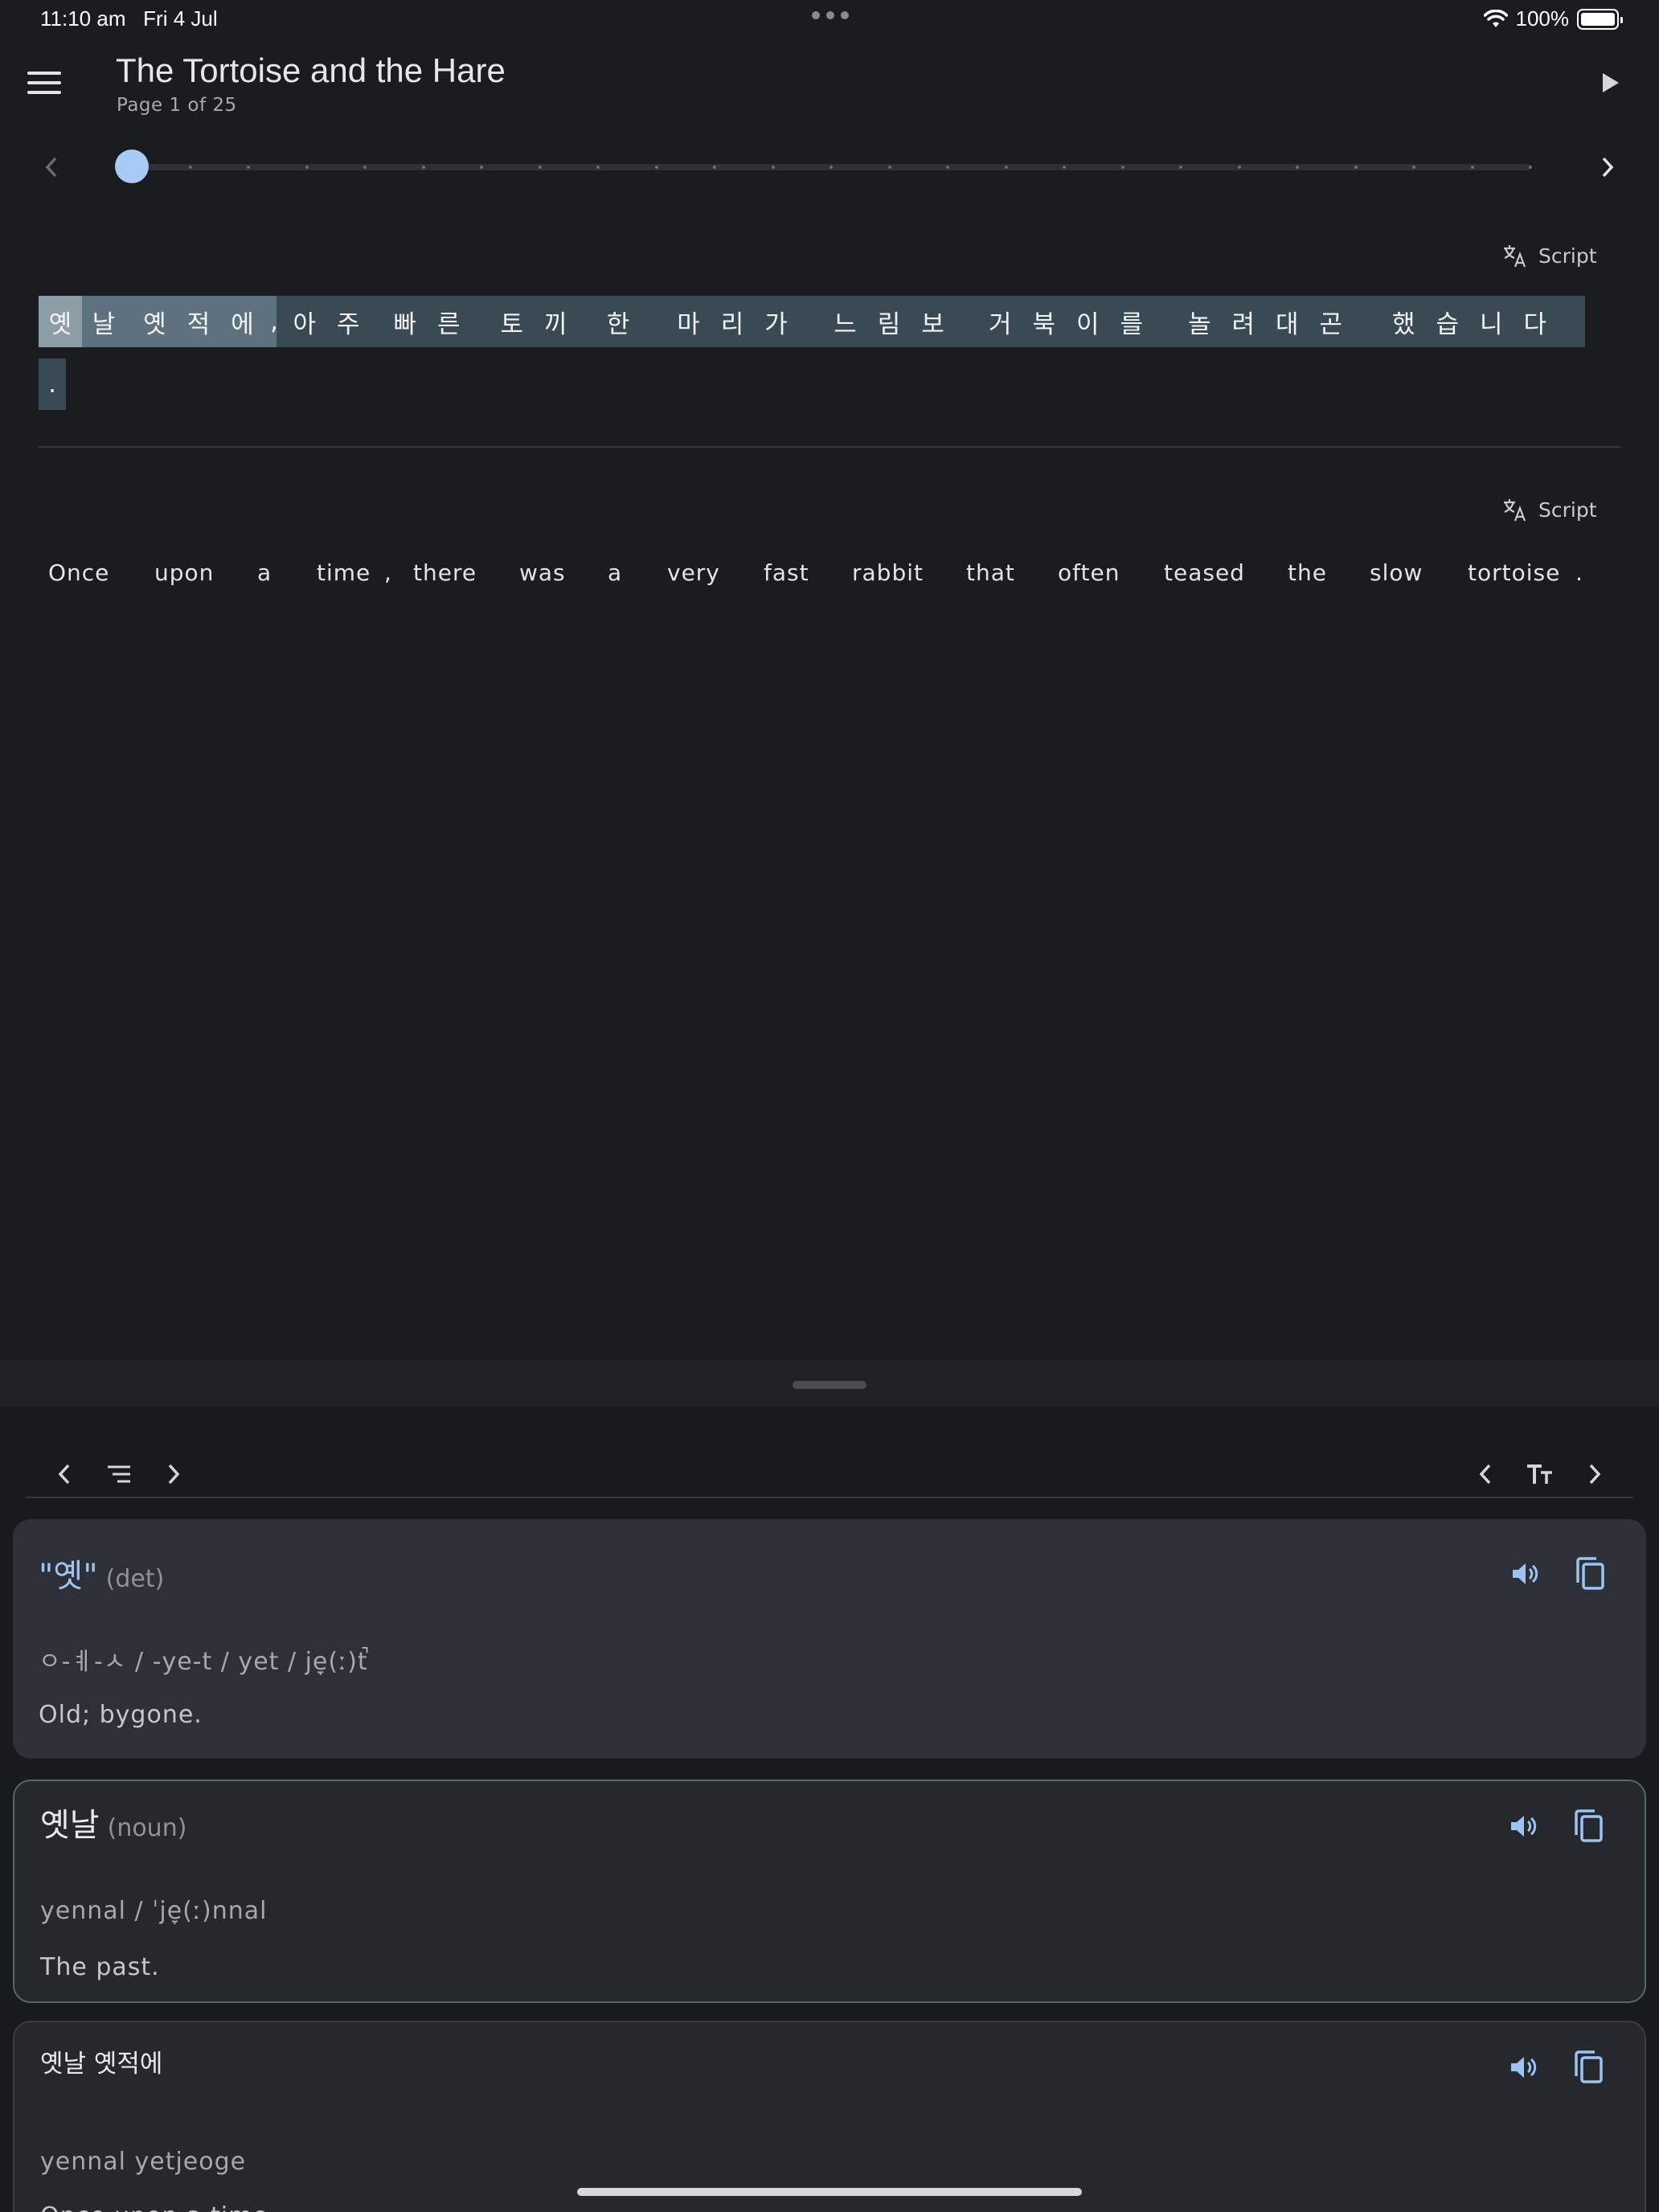 This screenshot has width=1659, height=2212. I want to click on korean-word: 날, so click(103, 321).